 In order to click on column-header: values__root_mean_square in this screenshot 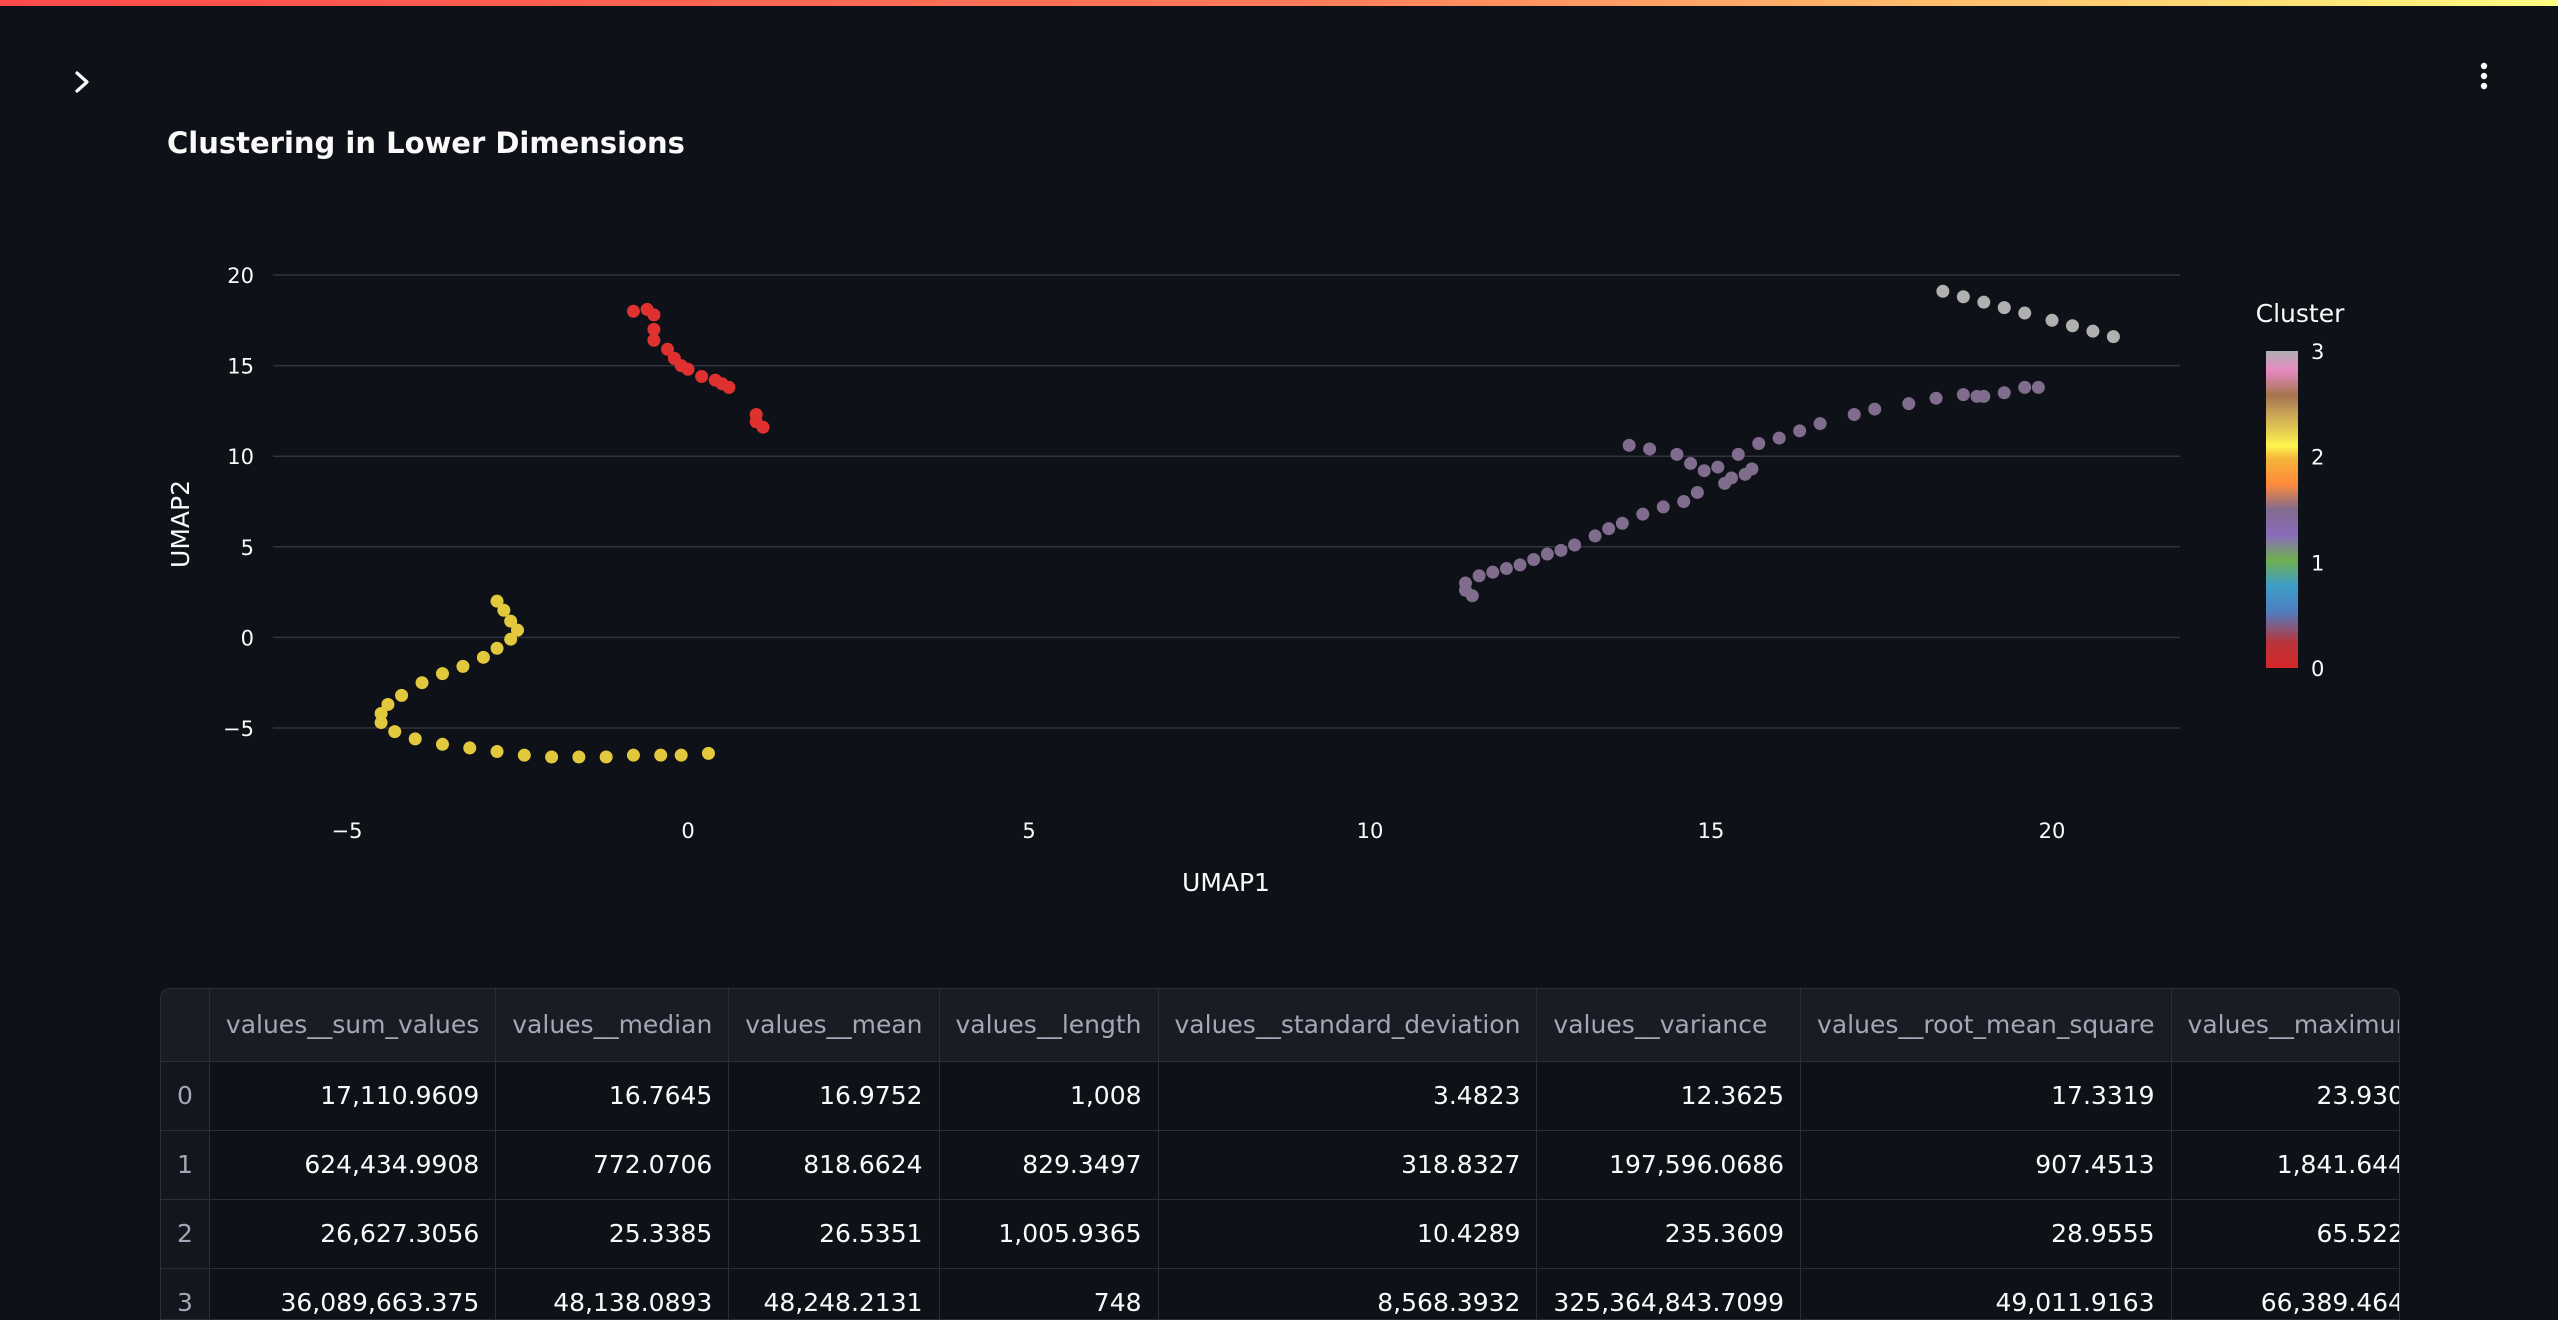, I will do `click(1986, 1025)`.